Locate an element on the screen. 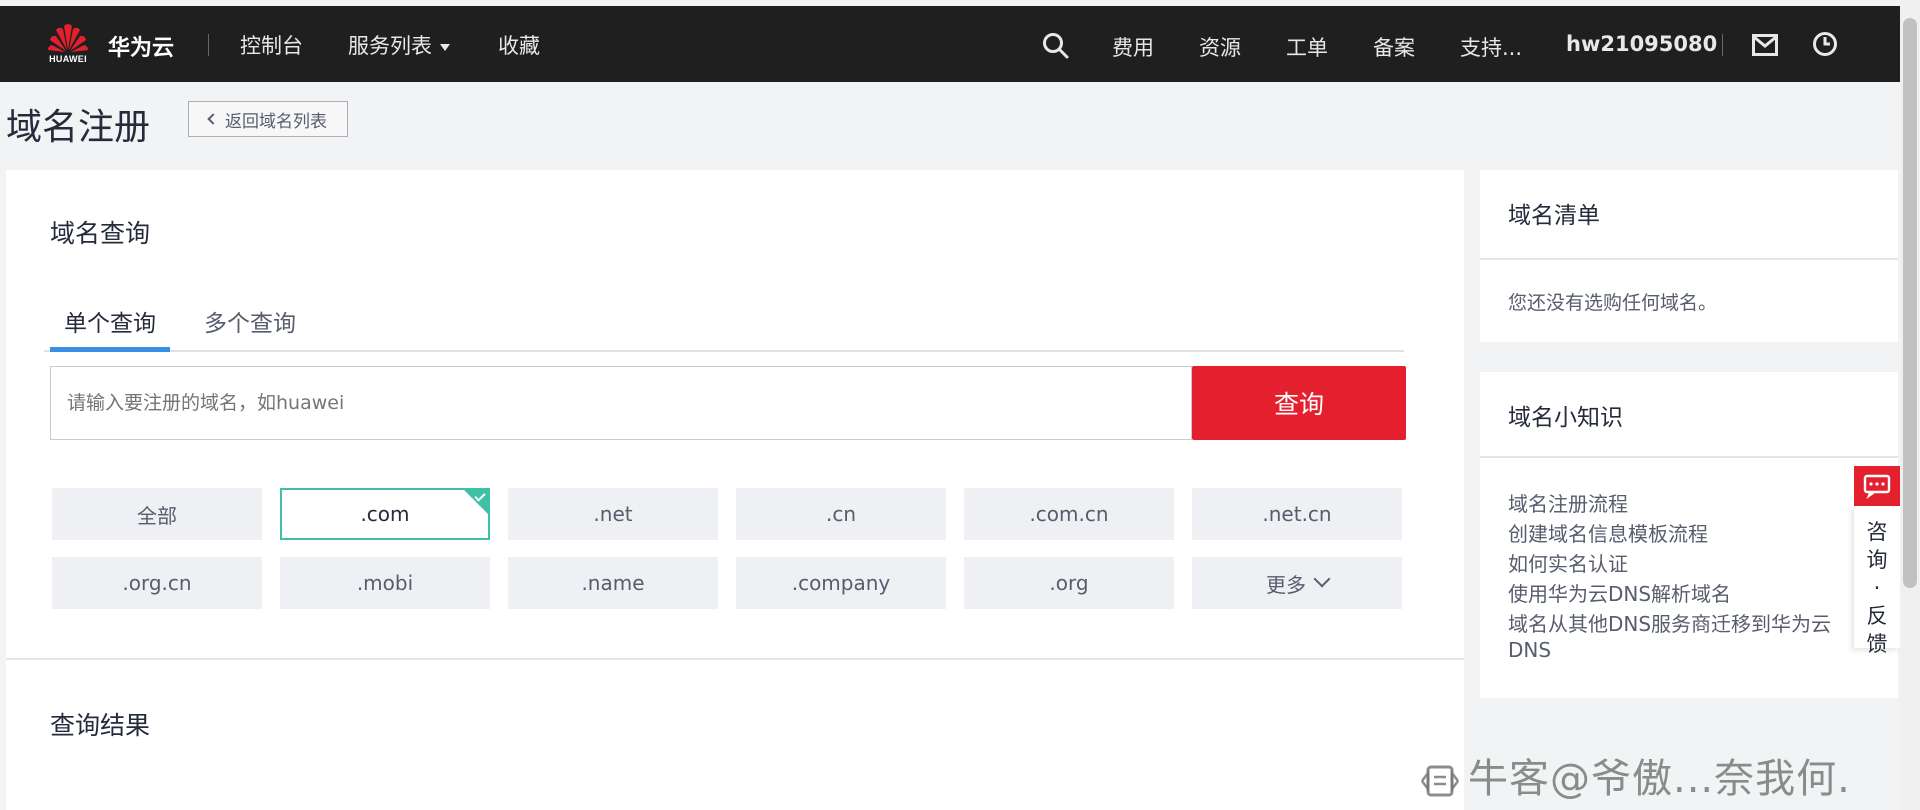  logo-text: HUAWEI is located at coordinates (68, 59).